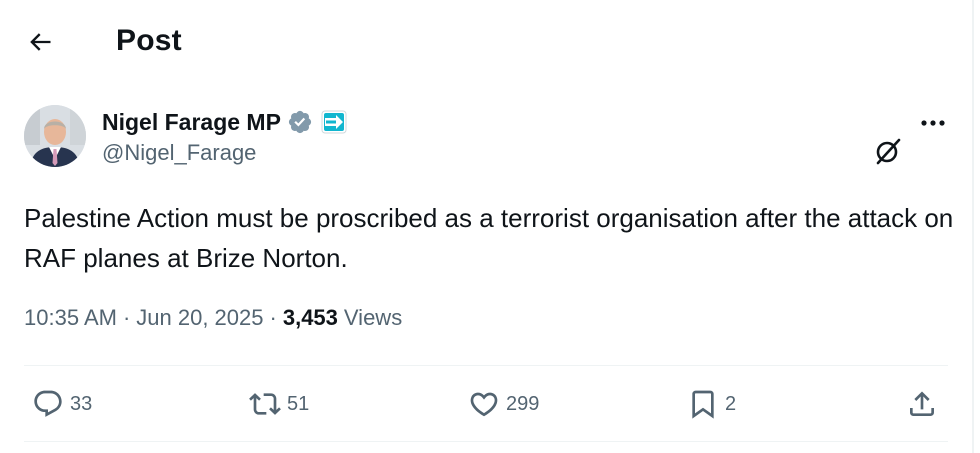 This screenshot has width=980, height=453. Describe the element at coordinates (503, 404) in the screenshot. I see `like-button: 299` at that location.